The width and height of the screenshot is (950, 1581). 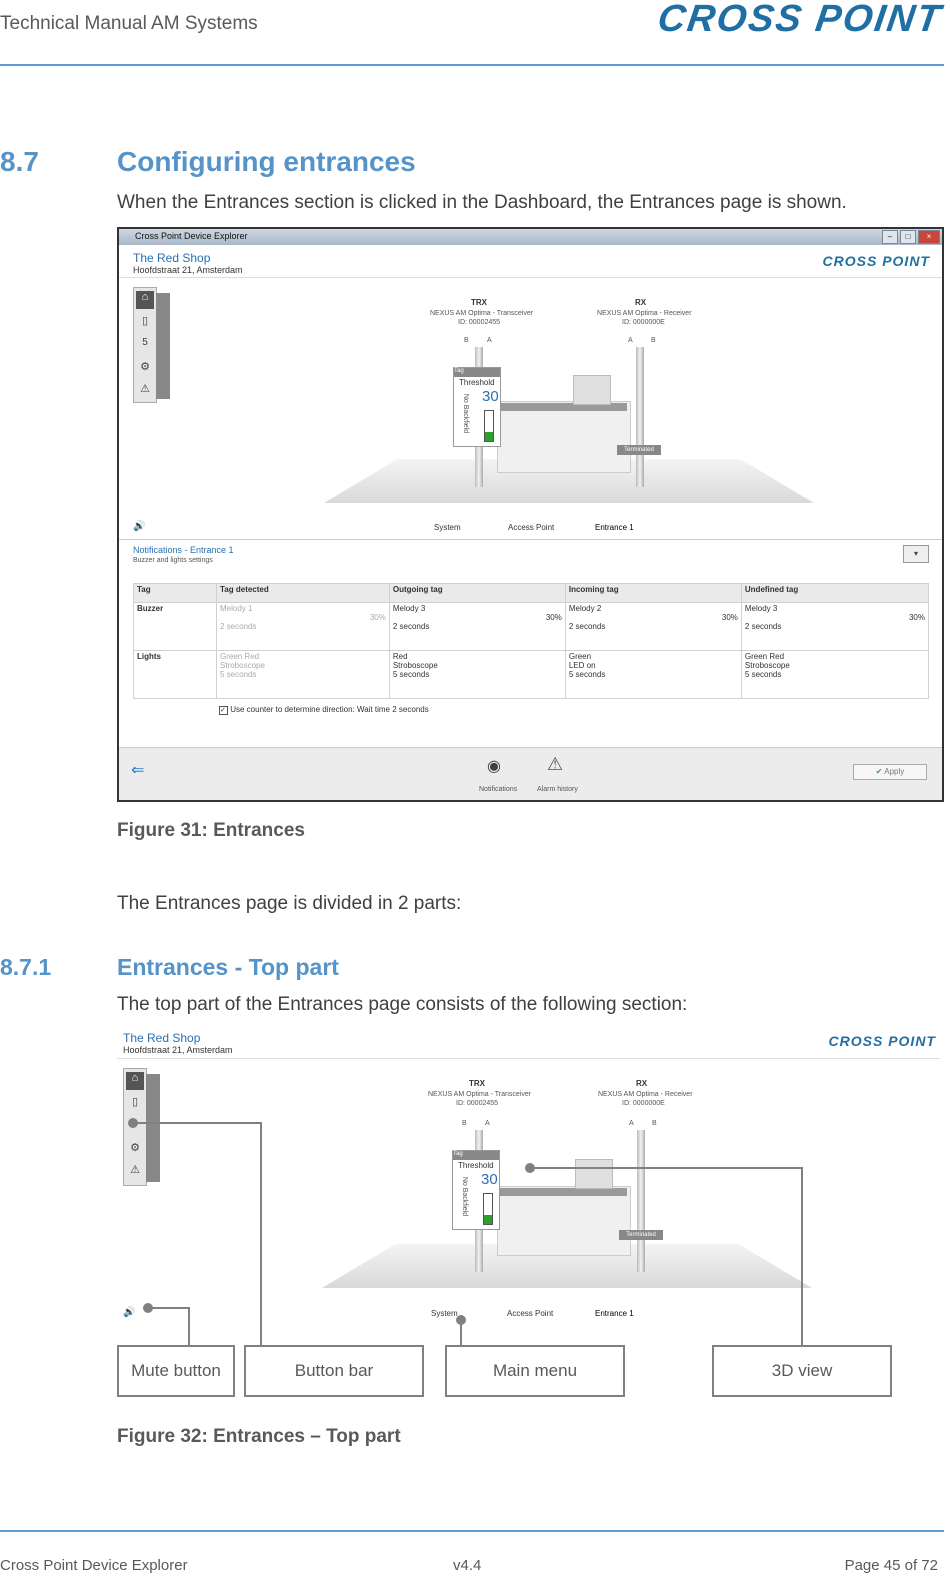 I want to click on buzzer-label: Buzzer, so click(x=175, y=626).